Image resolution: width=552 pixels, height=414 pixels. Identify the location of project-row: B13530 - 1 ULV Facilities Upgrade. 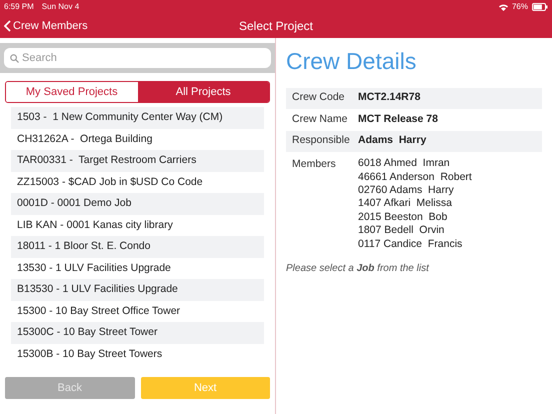
(137, 289).